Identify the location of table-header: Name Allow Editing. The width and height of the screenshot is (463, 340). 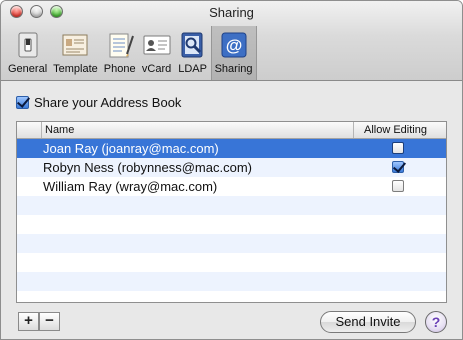
(231, 130).